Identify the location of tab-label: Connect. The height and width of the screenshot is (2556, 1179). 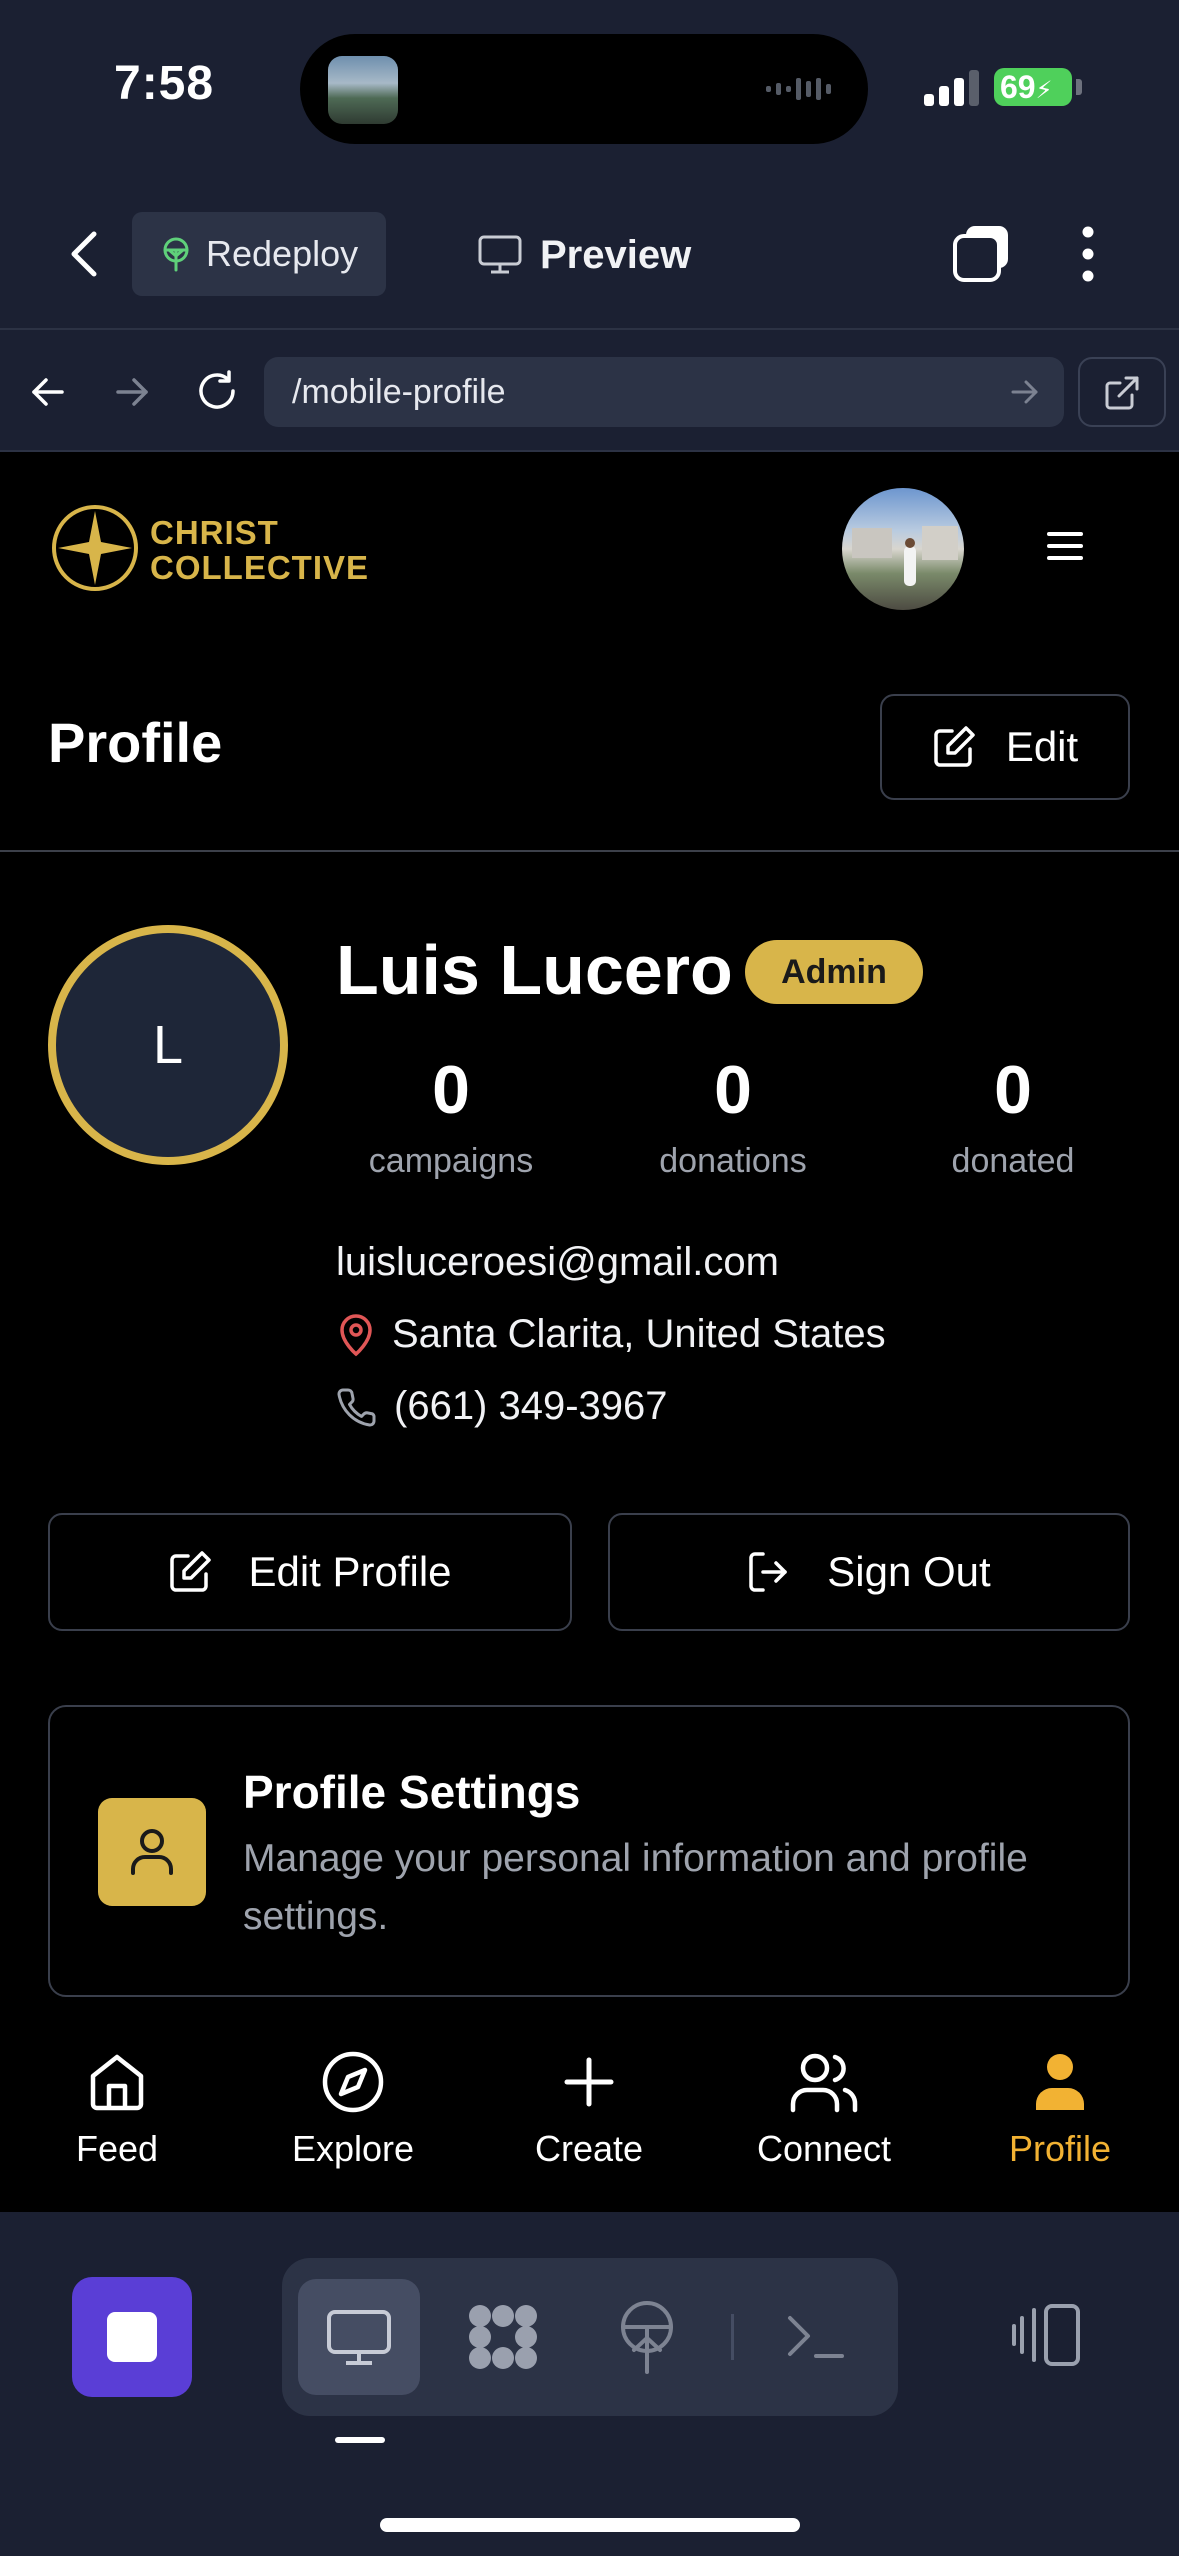
(824, 2148).